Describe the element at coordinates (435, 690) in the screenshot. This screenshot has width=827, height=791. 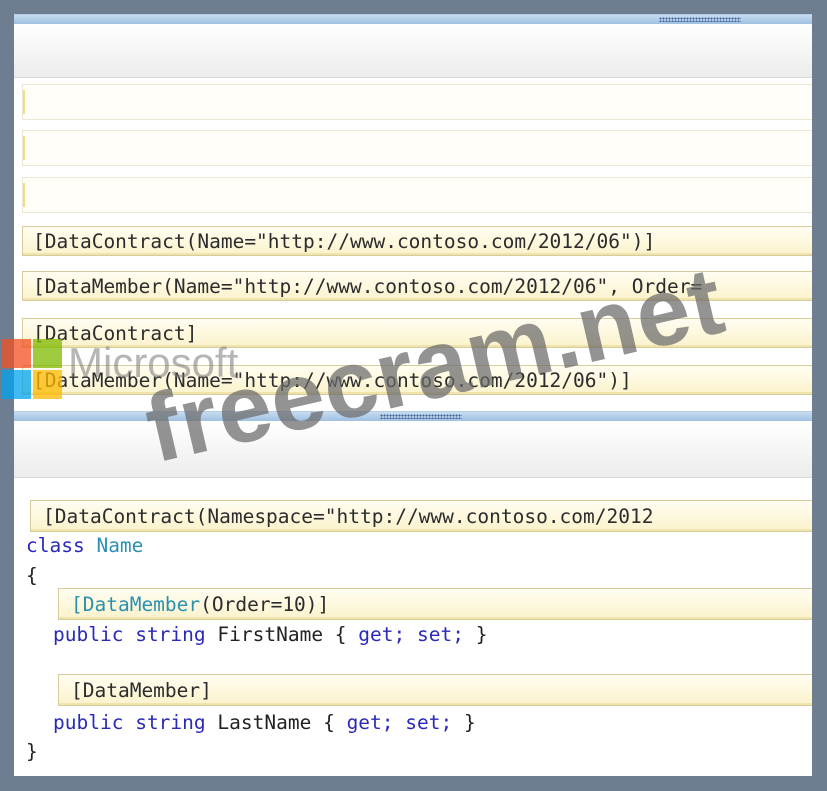
I see `drop-target-lastname-attribute: [DataMember]` at that location.